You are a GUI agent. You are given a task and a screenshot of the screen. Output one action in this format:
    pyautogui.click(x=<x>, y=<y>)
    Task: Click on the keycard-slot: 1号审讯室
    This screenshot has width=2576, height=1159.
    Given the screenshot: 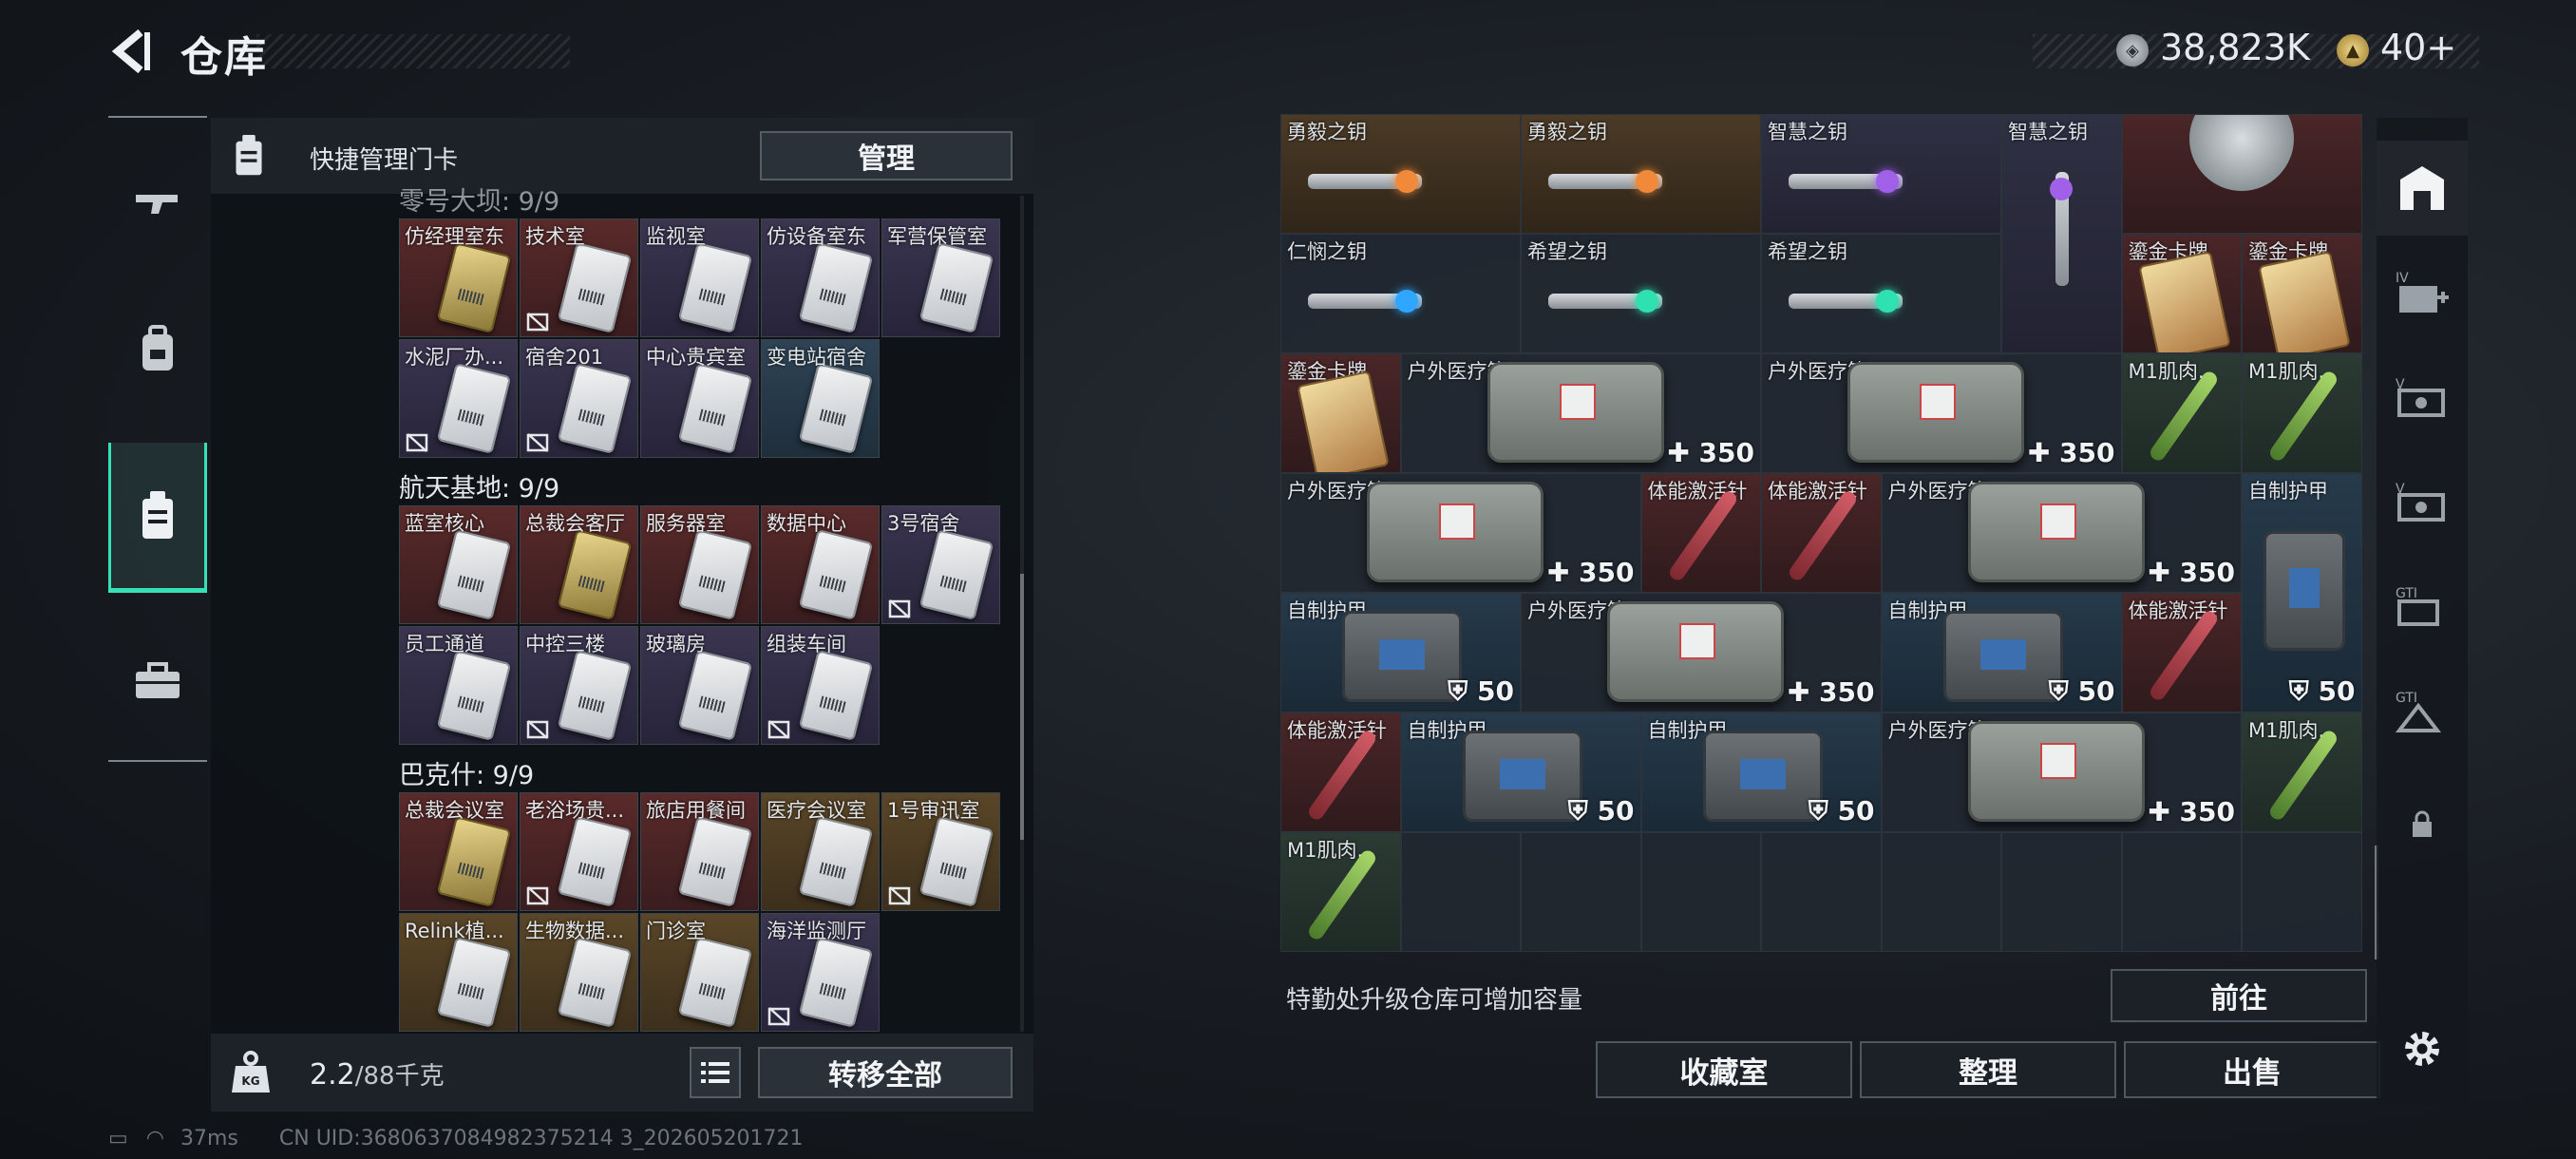 What is the action you would take?
    pyautogui.click(x=940, y=851)
    